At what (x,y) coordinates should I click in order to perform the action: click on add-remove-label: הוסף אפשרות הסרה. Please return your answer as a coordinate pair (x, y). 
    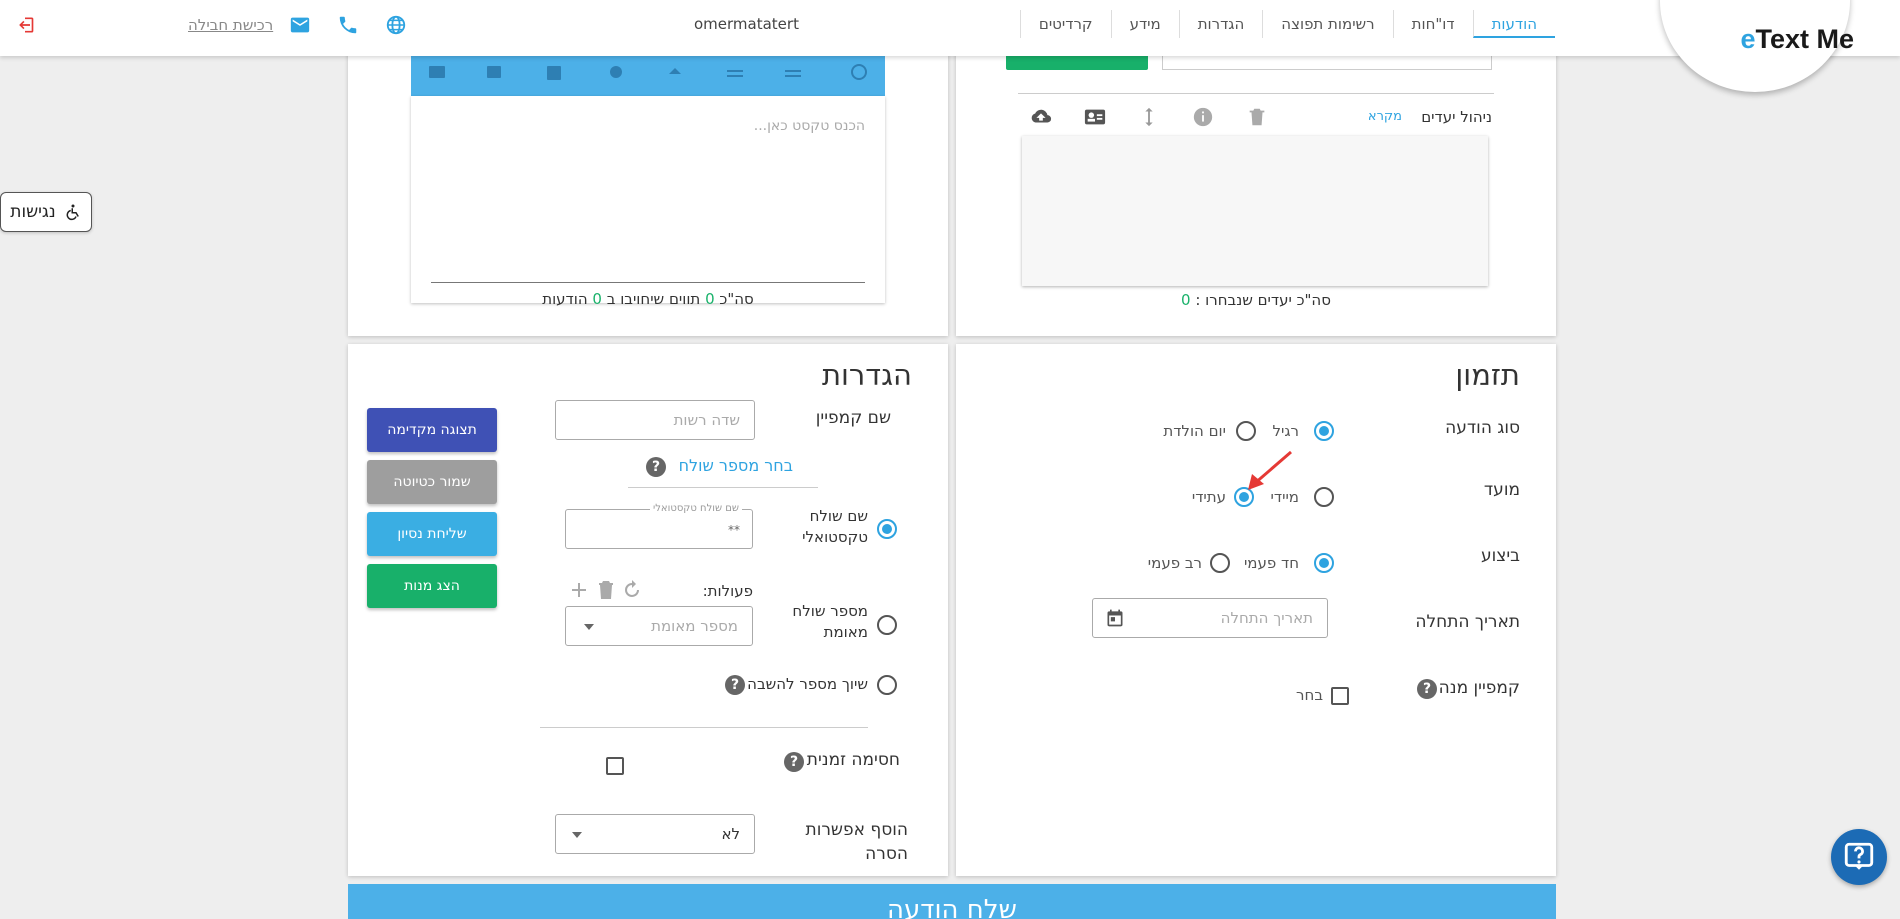
    Looking at the image, I should click on (856, 842).